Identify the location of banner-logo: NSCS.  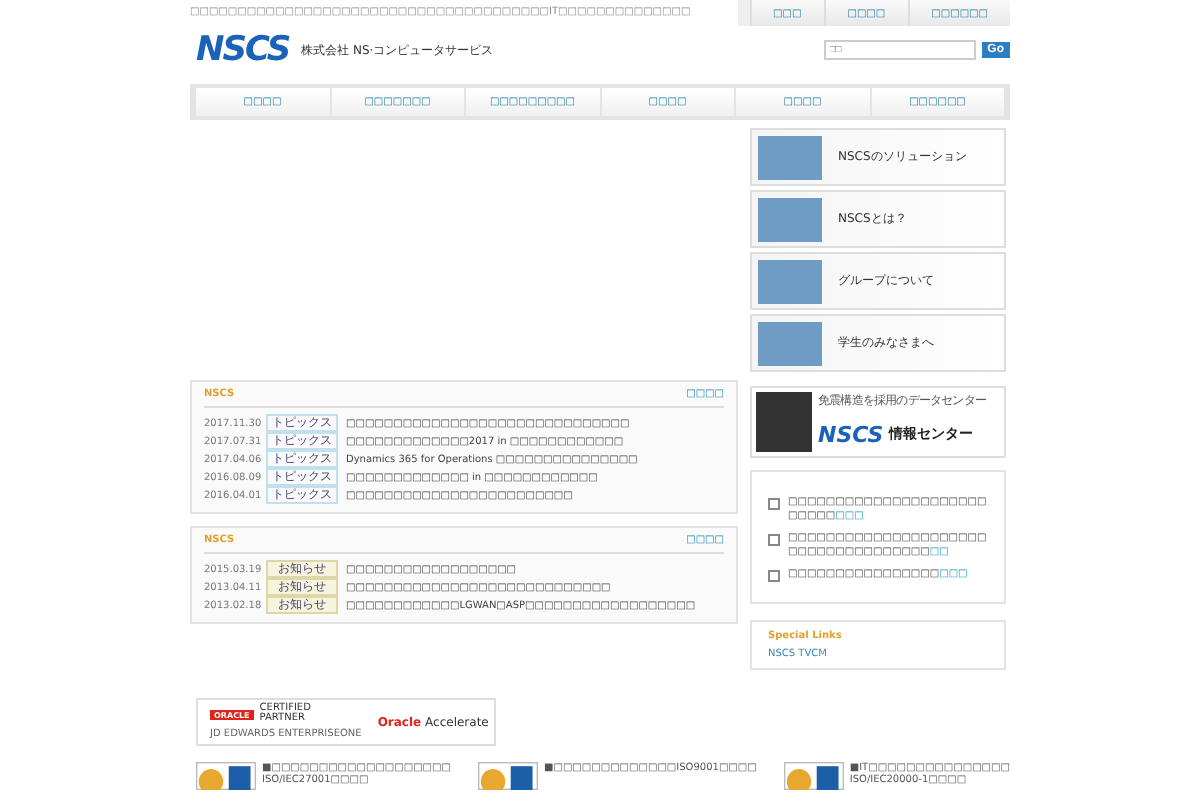
(851, 434).